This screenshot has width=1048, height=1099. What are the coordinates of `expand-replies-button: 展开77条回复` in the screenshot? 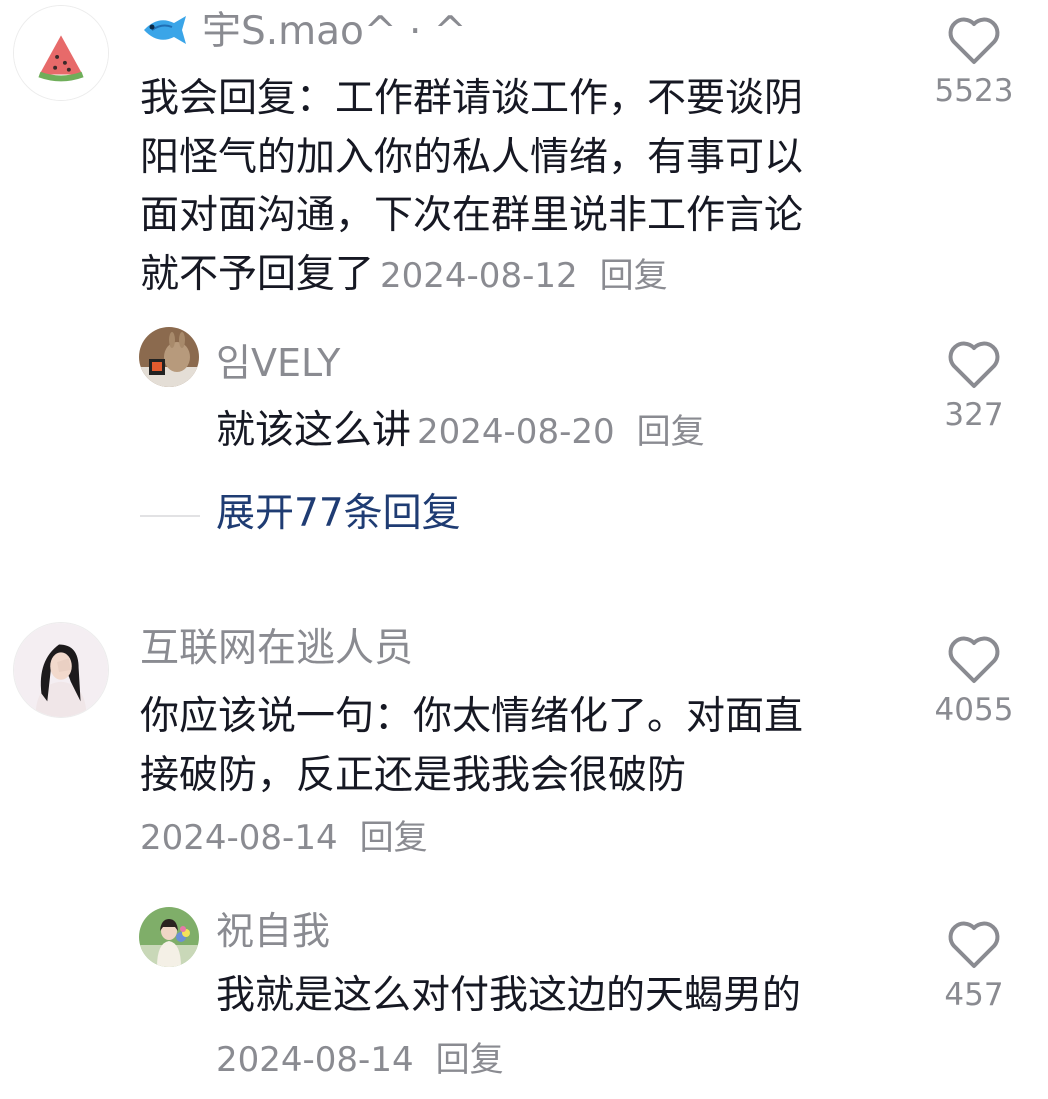 It's located at (338, 513).